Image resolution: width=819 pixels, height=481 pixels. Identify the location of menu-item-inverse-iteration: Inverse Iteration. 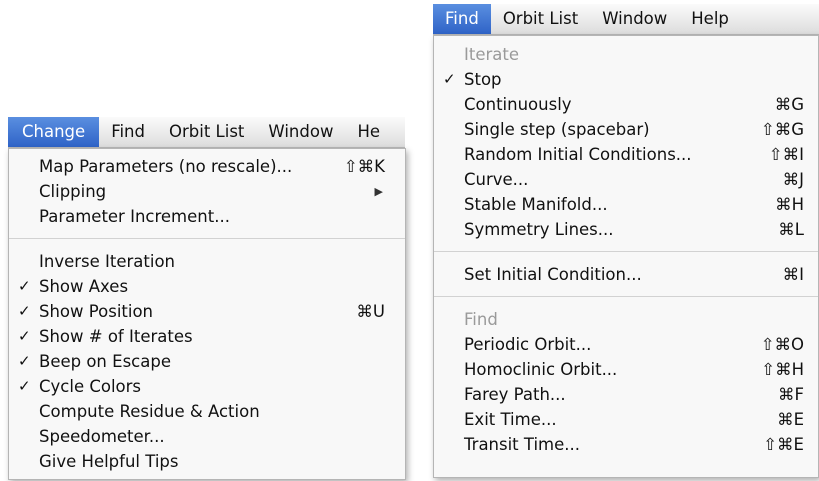
(207, 261).